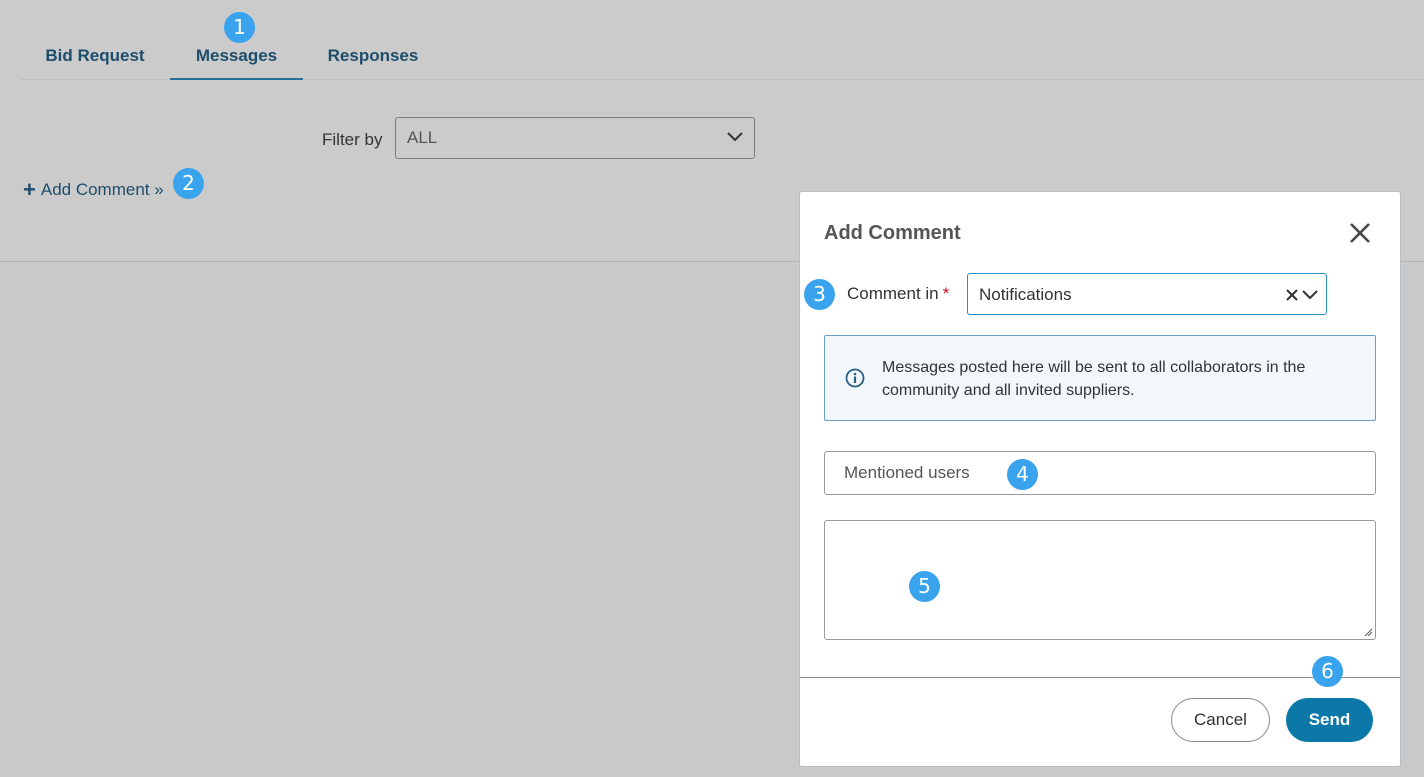  What do you see at coordinates (893, 293) in the screenshot?
I see `comment-in-label-text: Comment in` at bounding box center [893, 293].